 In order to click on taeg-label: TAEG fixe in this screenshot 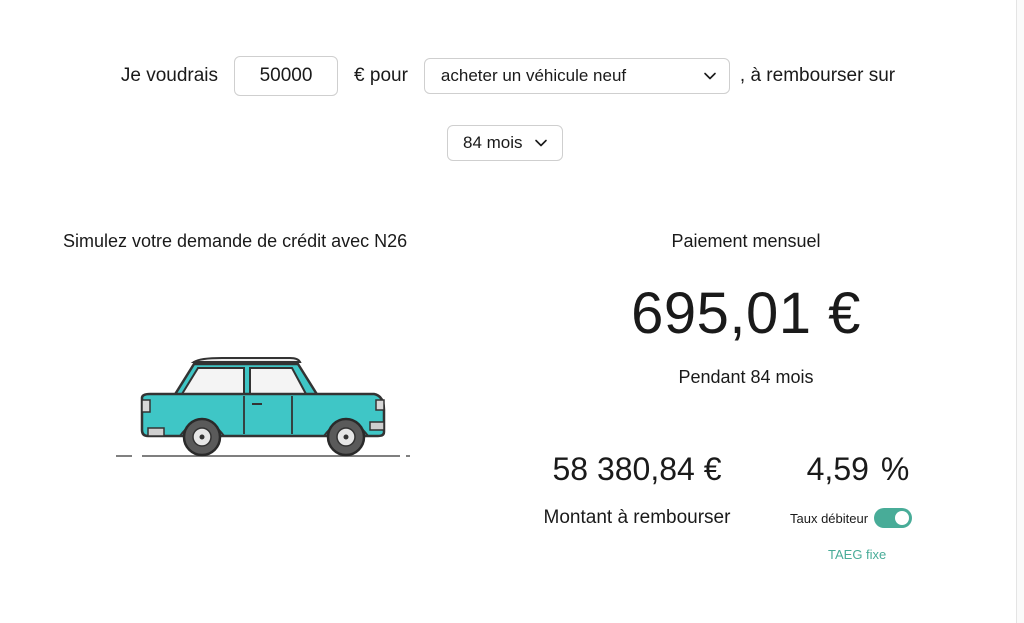, I will do `click(857, 554)`.